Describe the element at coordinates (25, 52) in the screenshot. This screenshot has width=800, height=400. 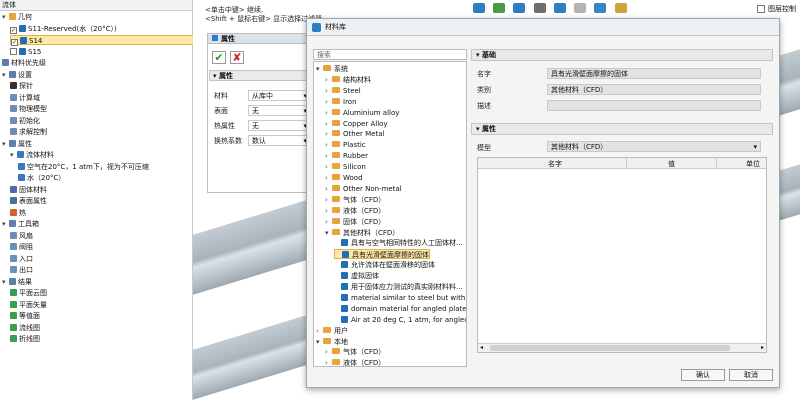
I see `tree-item: S15` at that location.